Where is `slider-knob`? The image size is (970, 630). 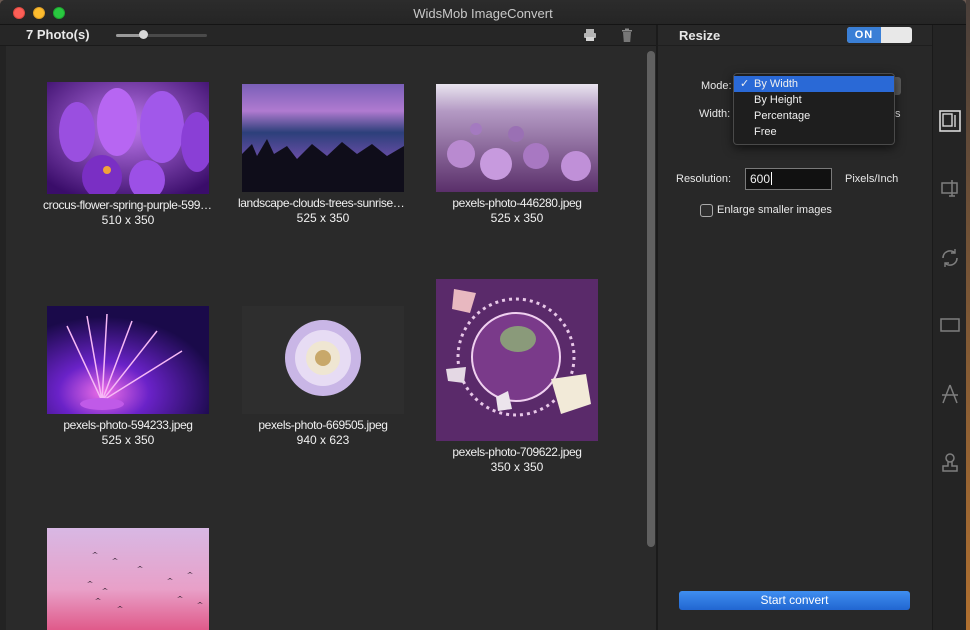
slider-knob is located at coordinates (144, 34).